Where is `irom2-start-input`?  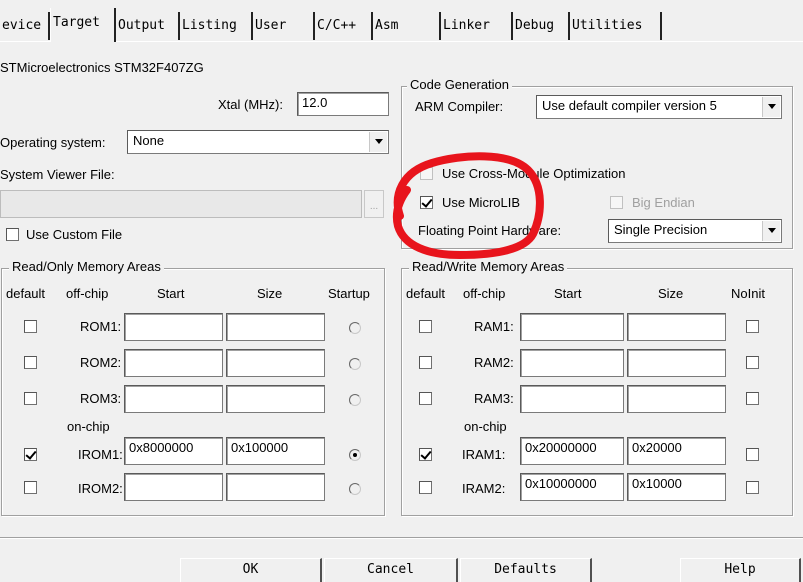
irom2-start-input is located at coordinates (173, 487).